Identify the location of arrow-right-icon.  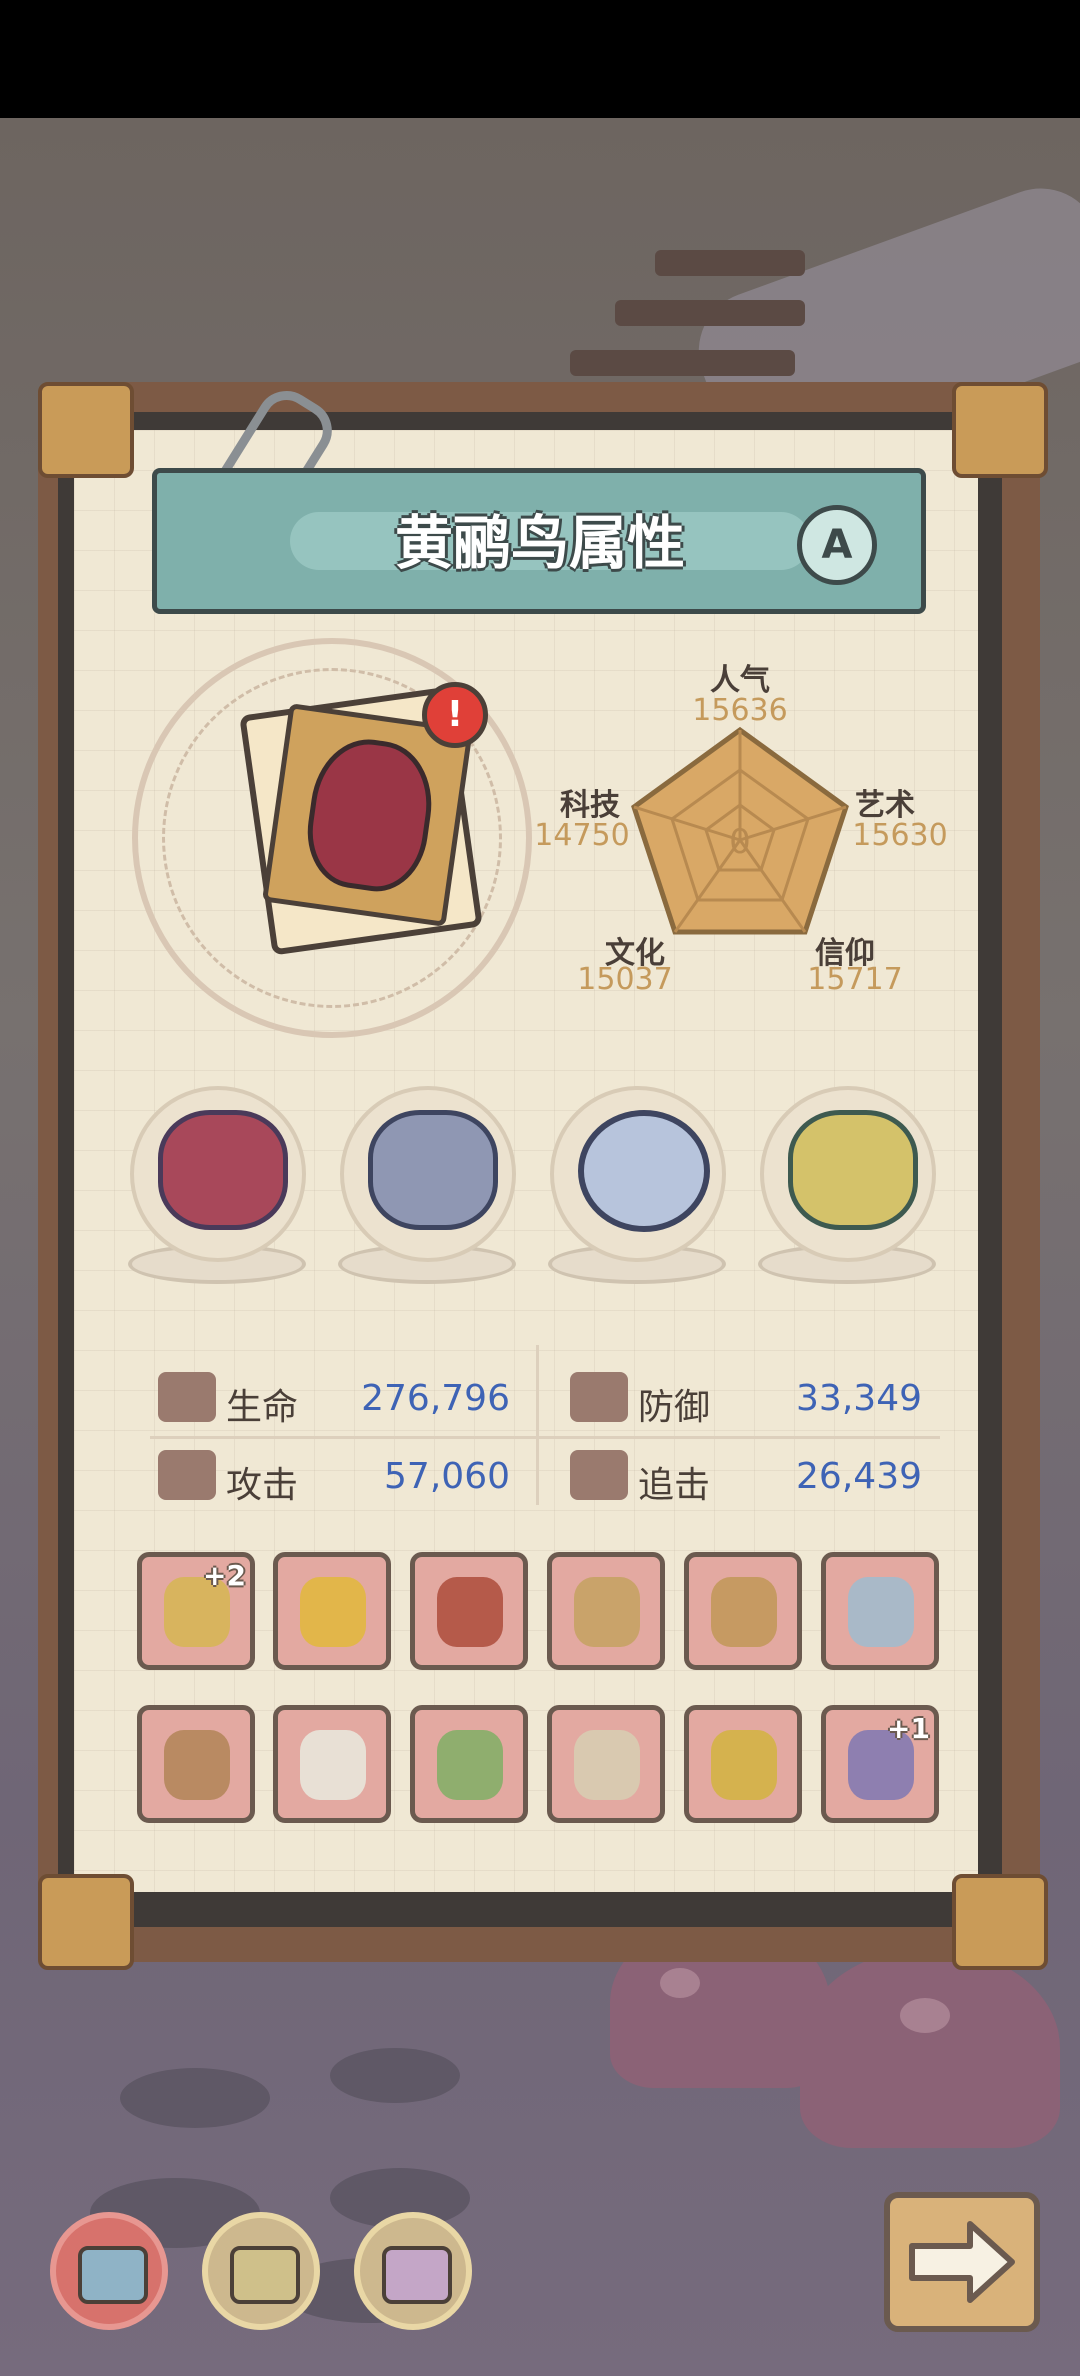
(962, 2262).